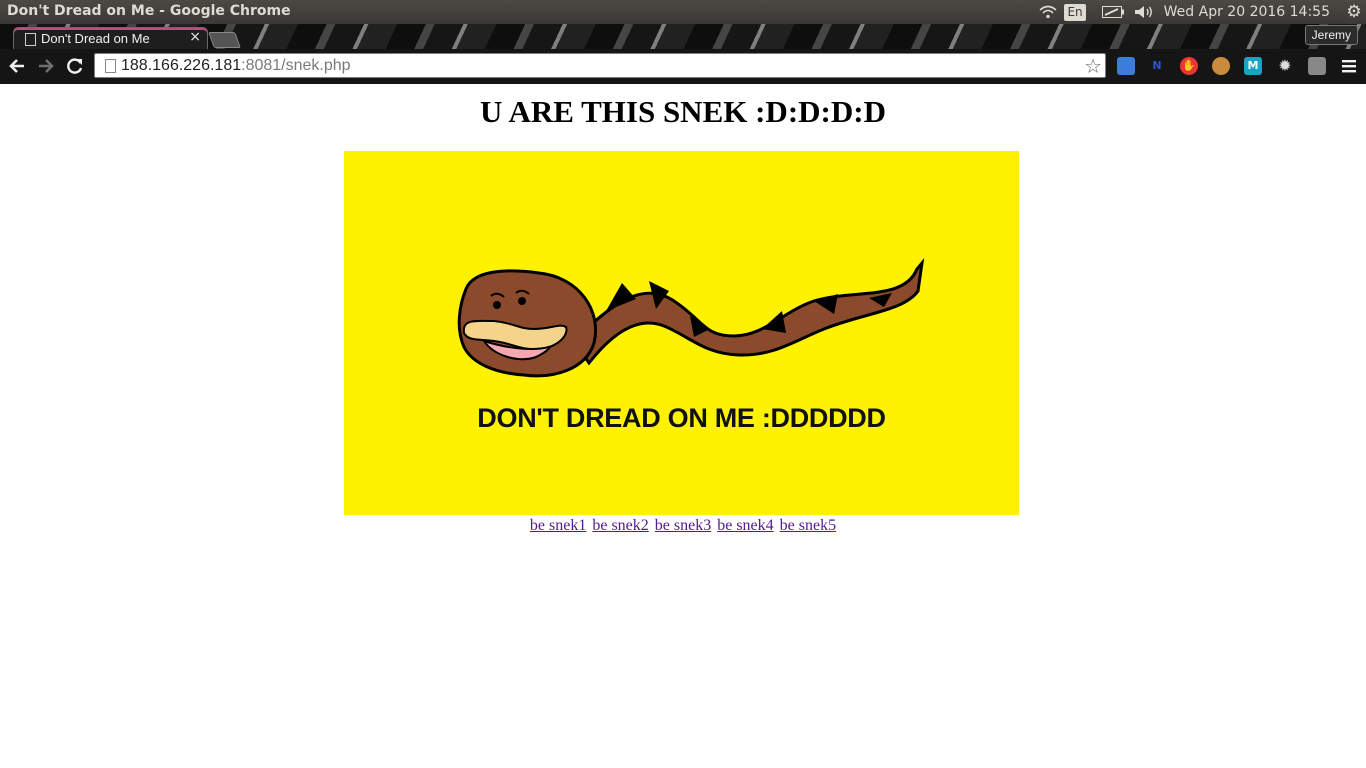 Image resolution: width=1366 pixels, height=768 pixels. What do you see at coordinates (1247, 12) in the screenshot?
I see `clock: Wed Apr 20 2016 14:55` at bounding box center [1247, 12].